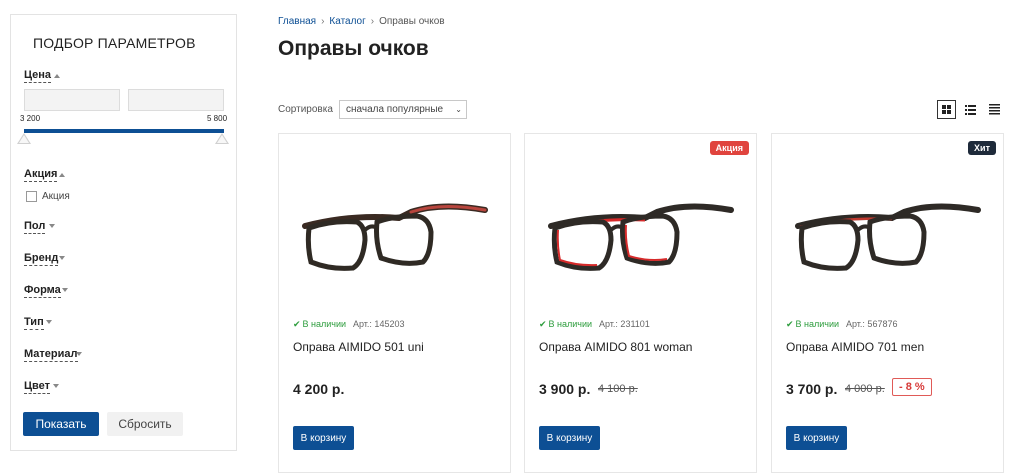 This screenshot has width=1024, height=473. What do you see at coordinates (358, 347) in the screenshot?
I see `product-name: Оправа AIMIDO 501 uni` at bounding box center [358, 347].